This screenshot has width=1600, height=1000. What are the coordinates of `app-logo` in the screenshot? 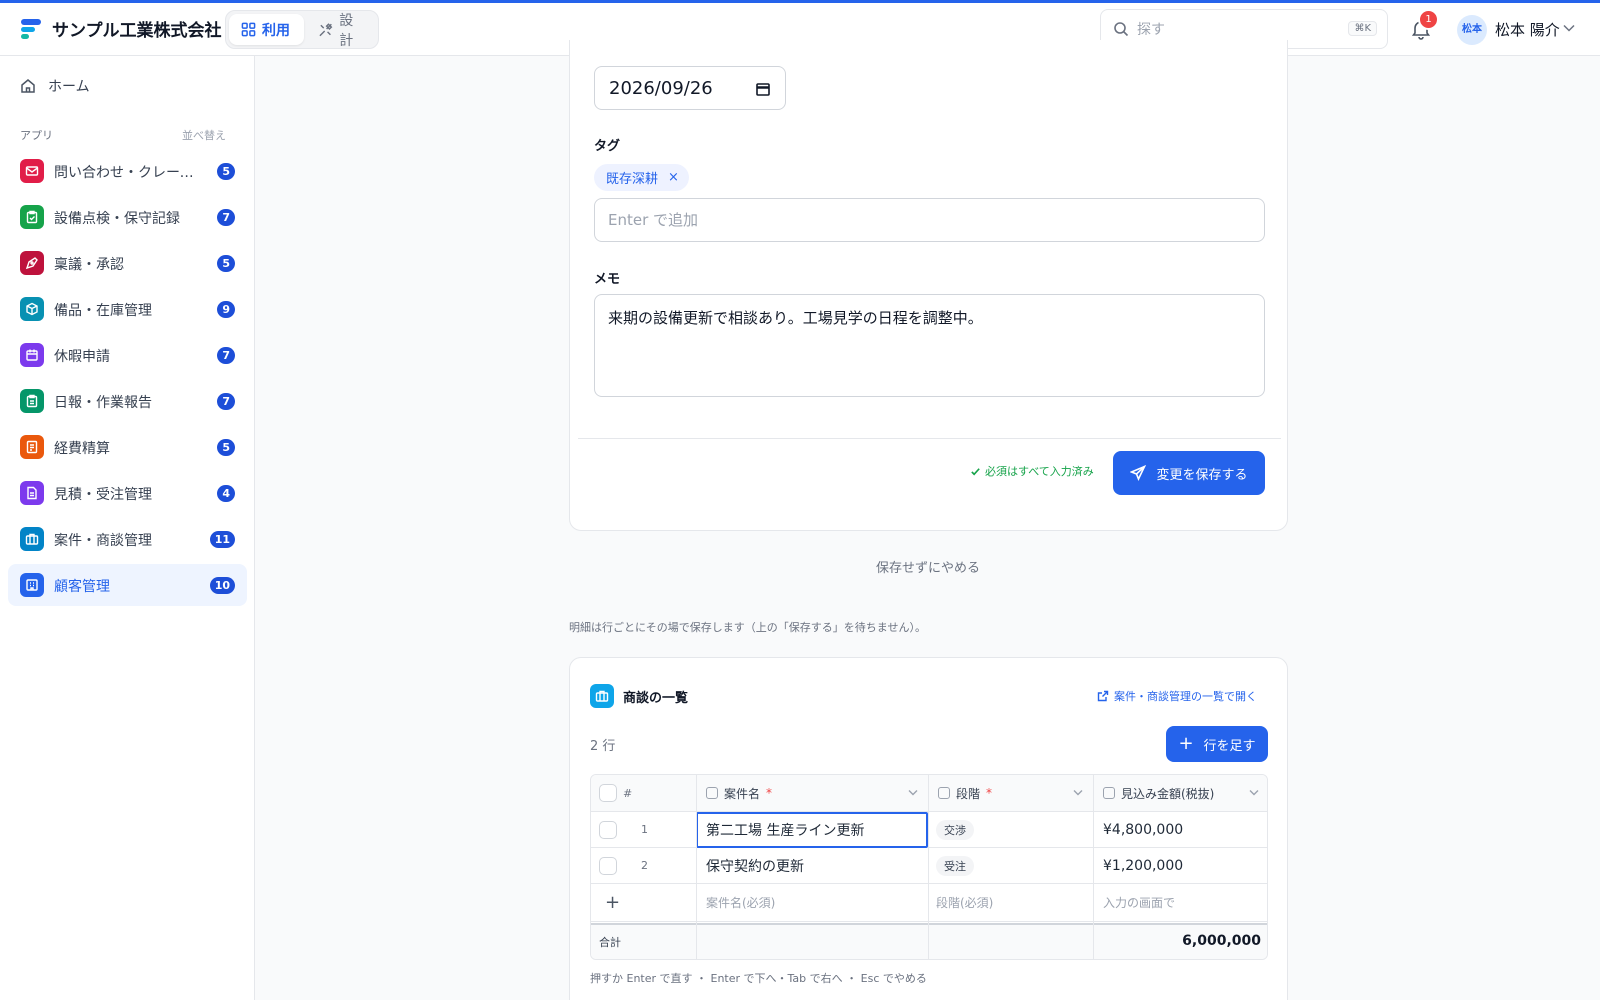 It's located at (31, 29).